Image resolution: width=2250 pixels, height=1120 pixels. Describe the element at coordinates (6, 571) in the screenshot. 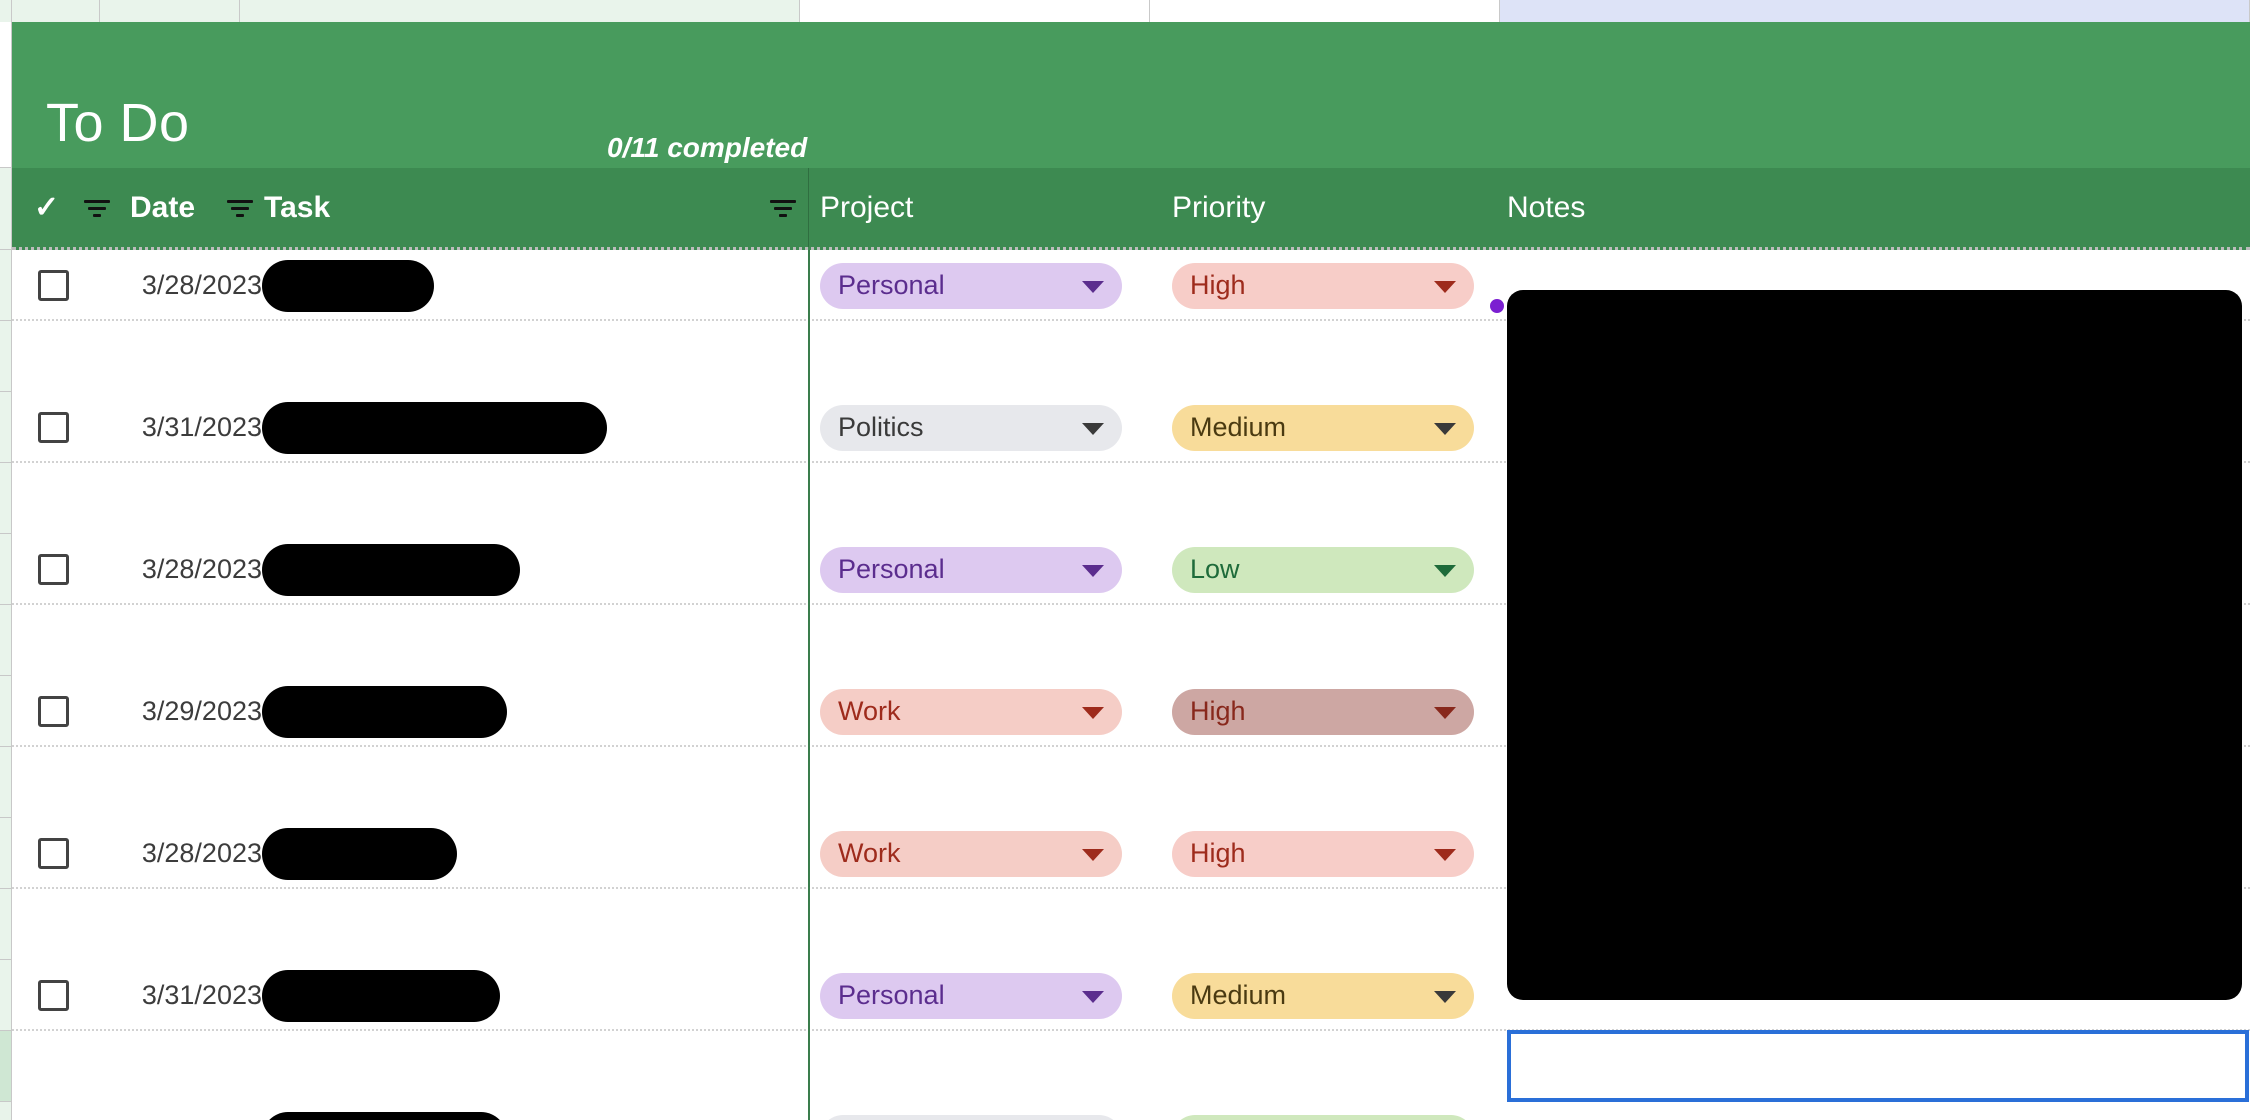

I see `row-number-gutter` at that location.